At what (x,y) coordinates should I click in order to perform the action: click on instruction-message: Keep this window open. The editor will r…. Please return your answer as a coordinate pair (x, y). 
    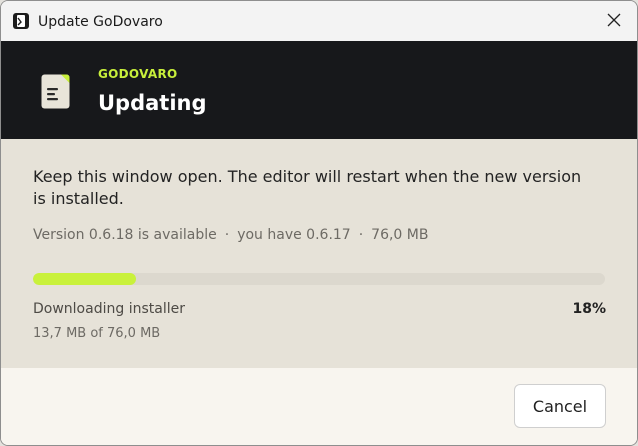
    Looking at the image, I should click on (307, 187).